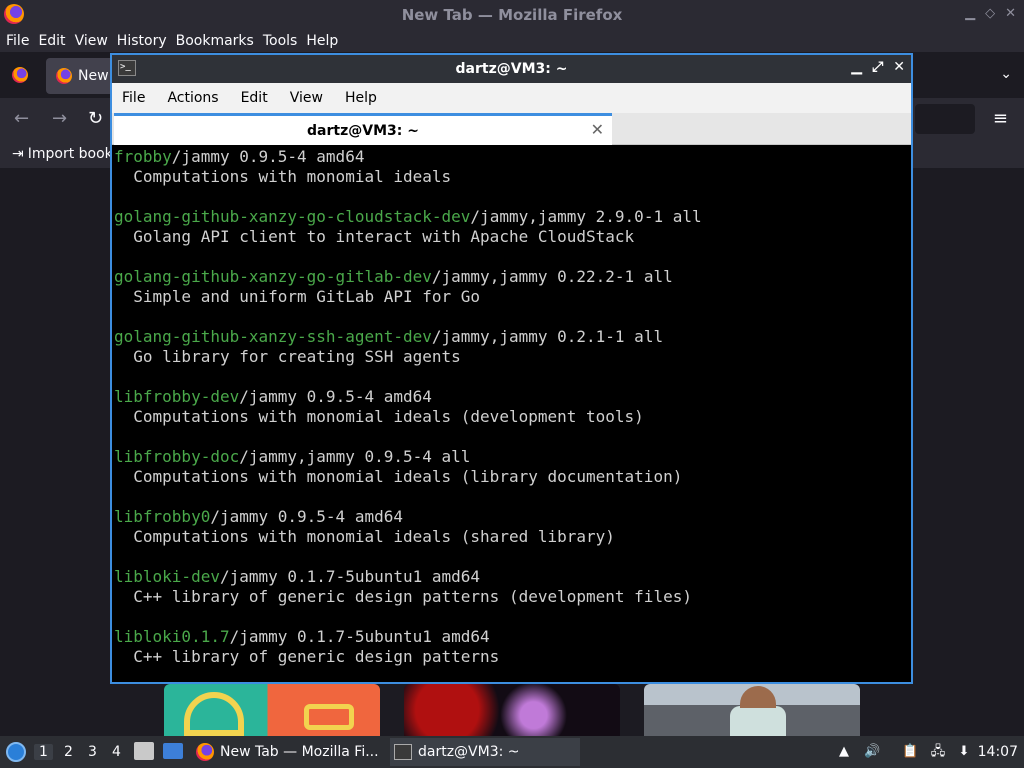  I want to click on firefox-menu-view: View, so click(91, 41).